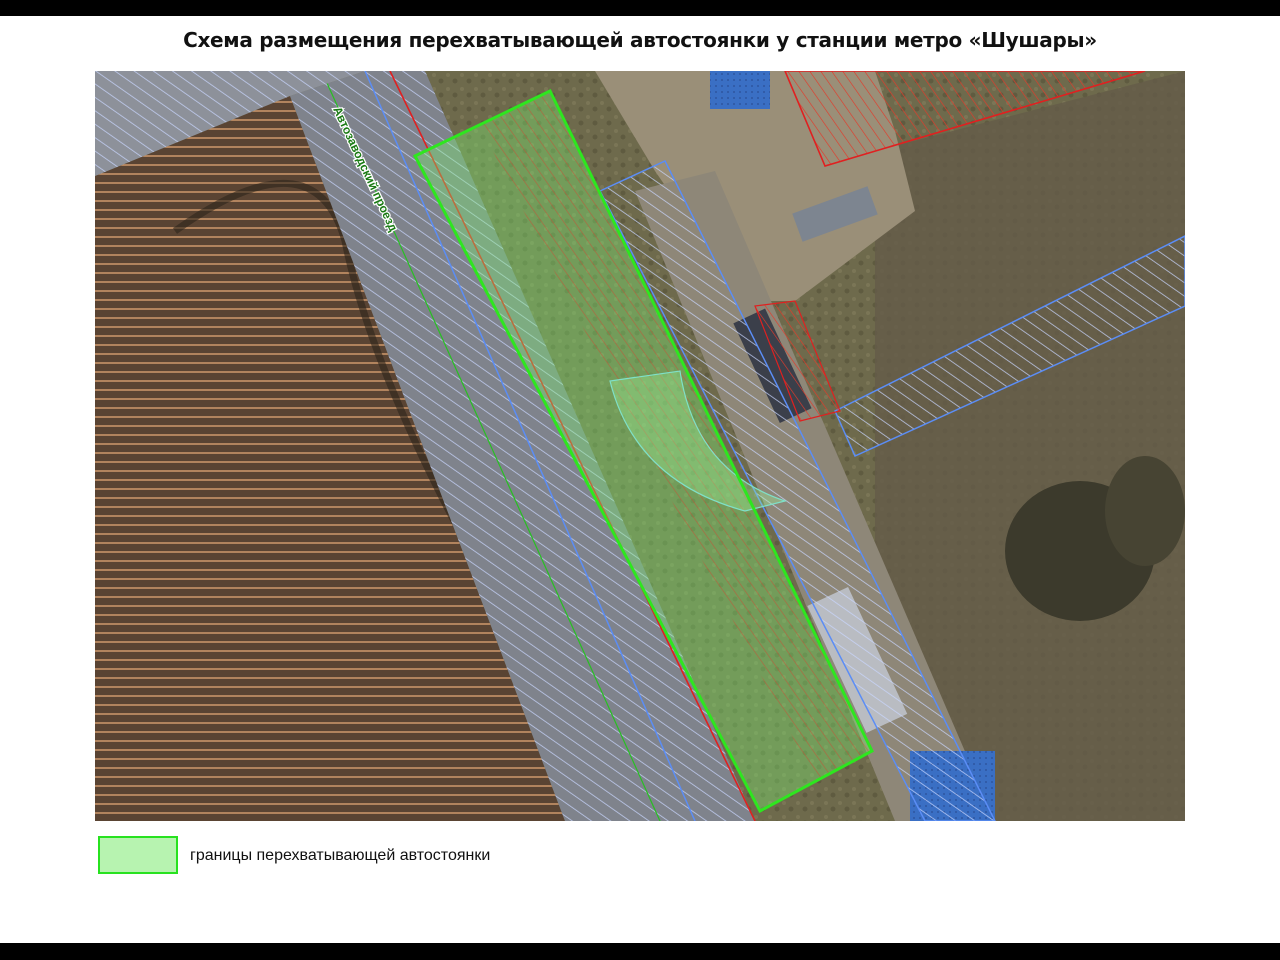 Image resolution: width=1280 pixels, height=960 pixels. Describe the element at coordinates (640, 951) in the screenshot. I see `bottom-black-bar` at that location.